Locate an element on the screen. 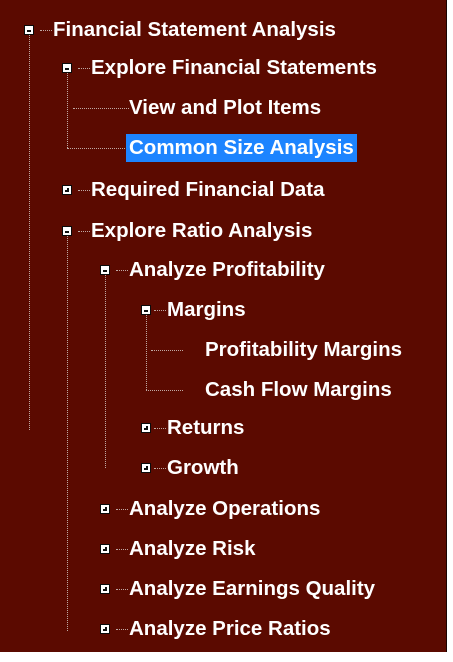 Image resolution: width=453 pixels, height=662 pixels. tree-item-label: Analyze Operations is located at coordinates (225, 508).